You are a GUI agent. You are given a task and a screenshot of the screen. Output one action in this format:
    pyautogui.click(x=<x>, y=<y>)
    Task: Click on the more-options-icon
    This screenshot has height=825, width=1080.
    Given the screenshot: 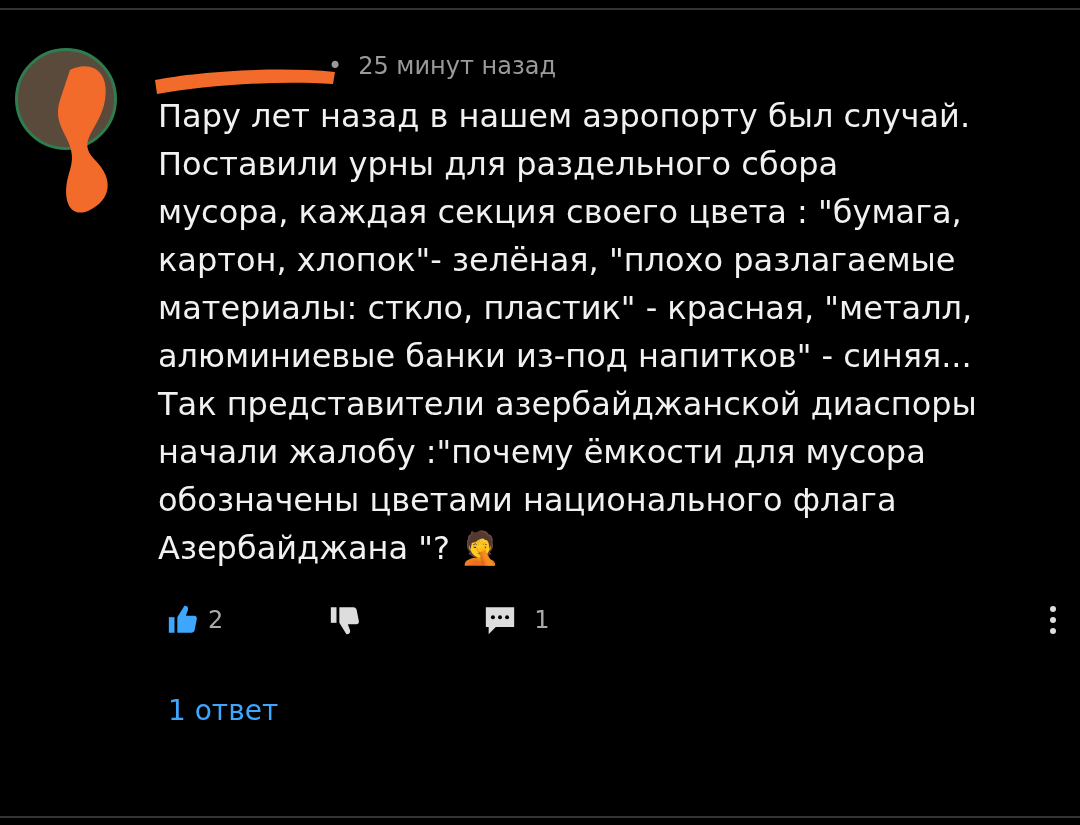 What is the action you would take?
    pyautogui.click(x=1053, y=620)
    